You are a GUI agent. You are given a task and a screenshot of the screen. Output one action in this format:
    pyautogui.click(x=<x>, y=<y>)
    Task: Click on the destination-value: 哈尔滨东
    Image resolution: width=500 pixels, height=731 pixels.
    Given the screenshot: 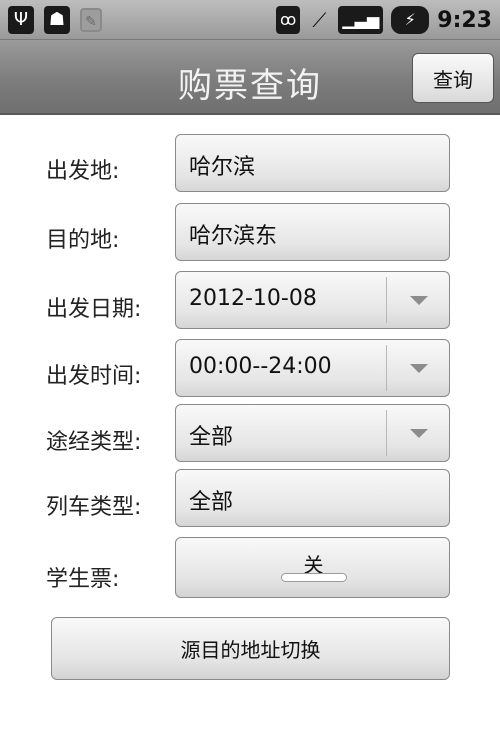 What is the action you would take?
    pyautogui.click(x=233, y=236)
    